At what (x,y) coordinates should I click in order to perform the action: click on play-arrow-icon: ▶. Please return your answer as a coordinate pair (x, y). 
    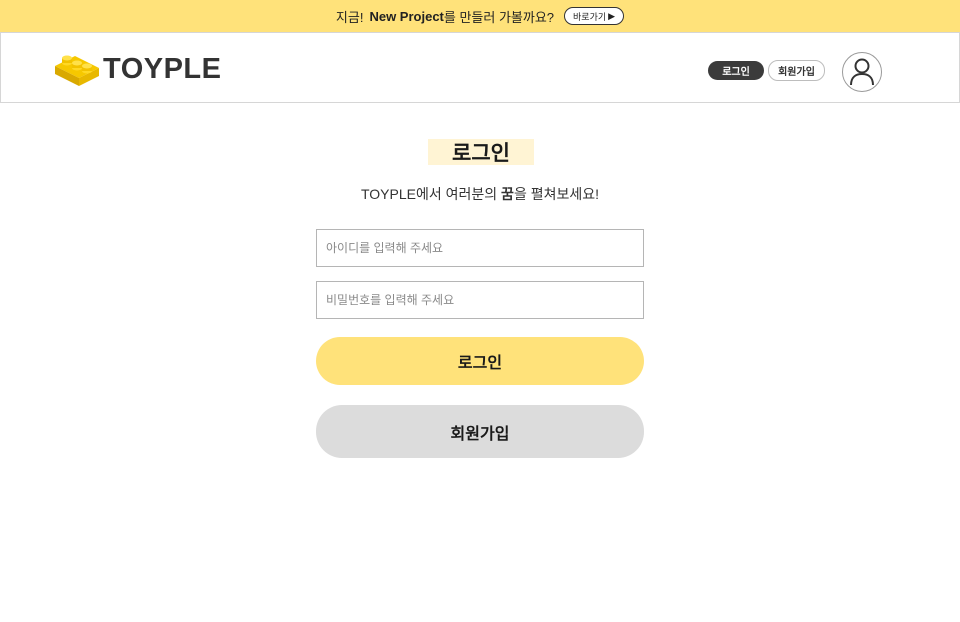
    Looking at the image, I should click on (612, 15).